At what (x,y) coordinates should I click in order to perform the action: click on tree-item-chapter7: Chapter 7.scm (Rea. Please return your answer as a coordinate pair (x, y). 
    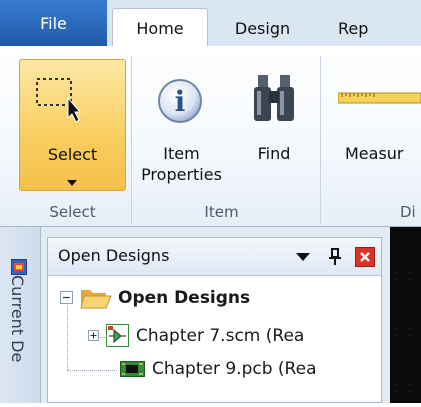
    Looking at the image, I should click on (196, 336).